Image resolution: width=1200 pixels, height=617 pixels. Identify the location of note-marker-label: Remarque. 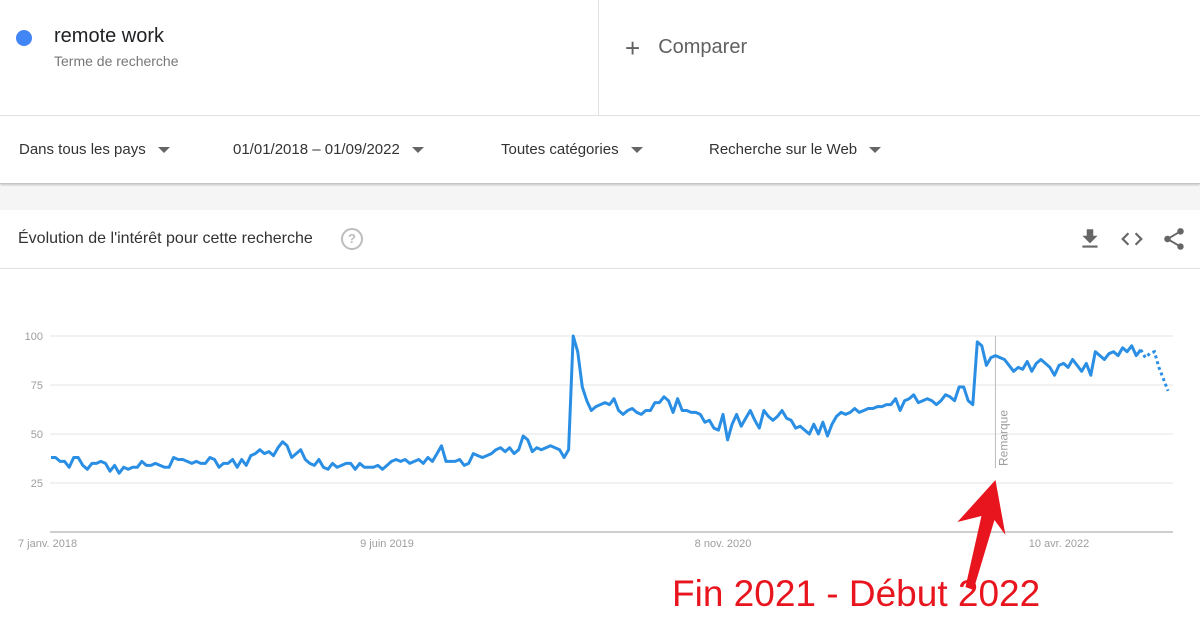
(1003, 438).